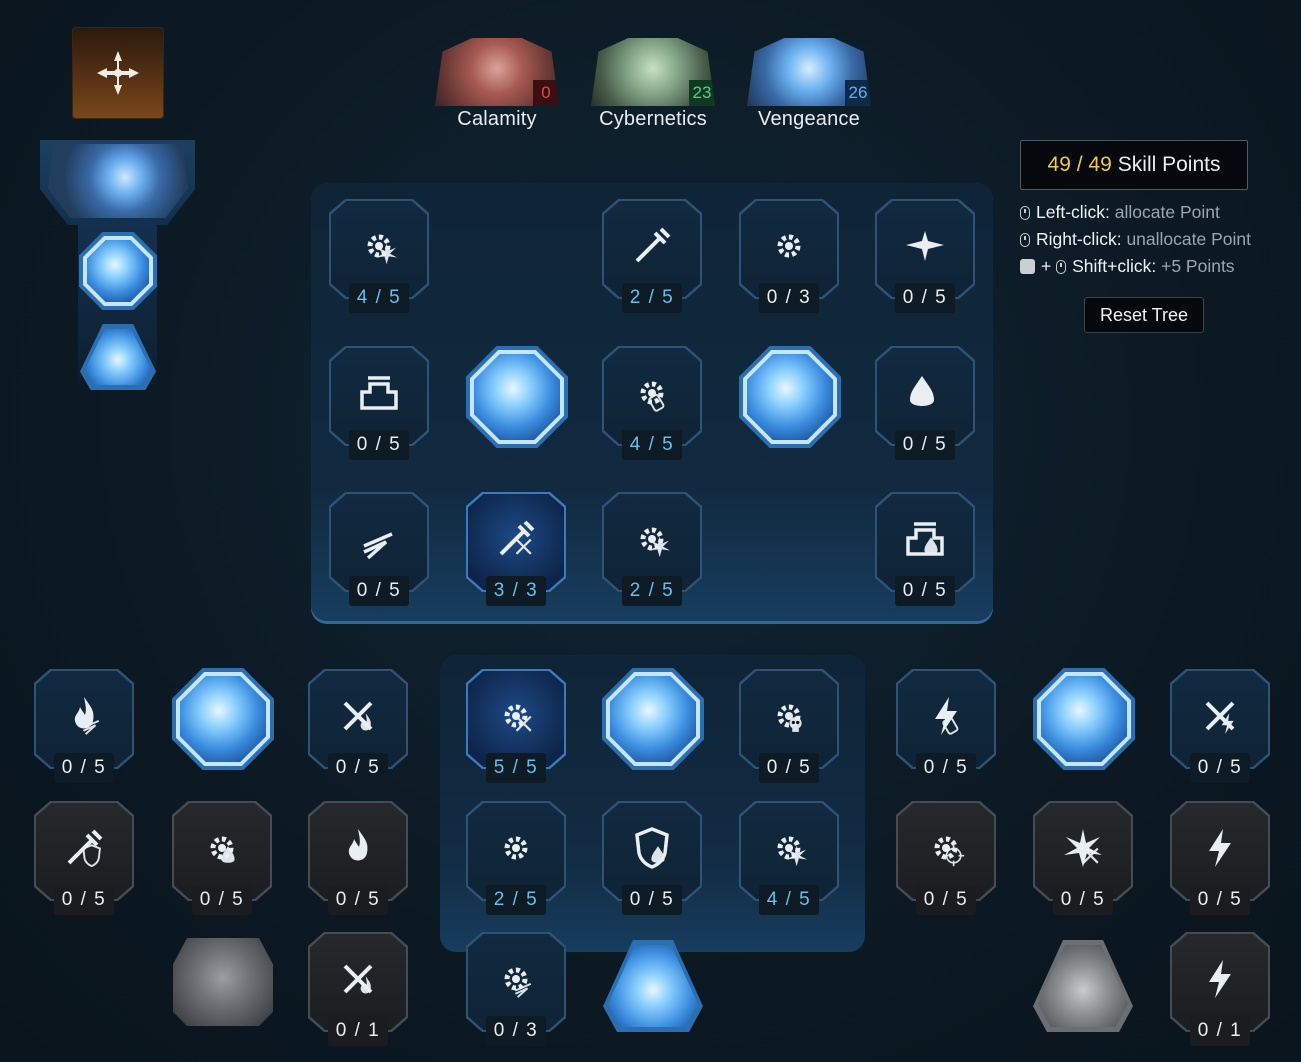 This screenshot has height=1062, width=1301. Describe the element at coordinates (809, 119) in the screenshot. I see `tree-name: Vengeance` at that location.